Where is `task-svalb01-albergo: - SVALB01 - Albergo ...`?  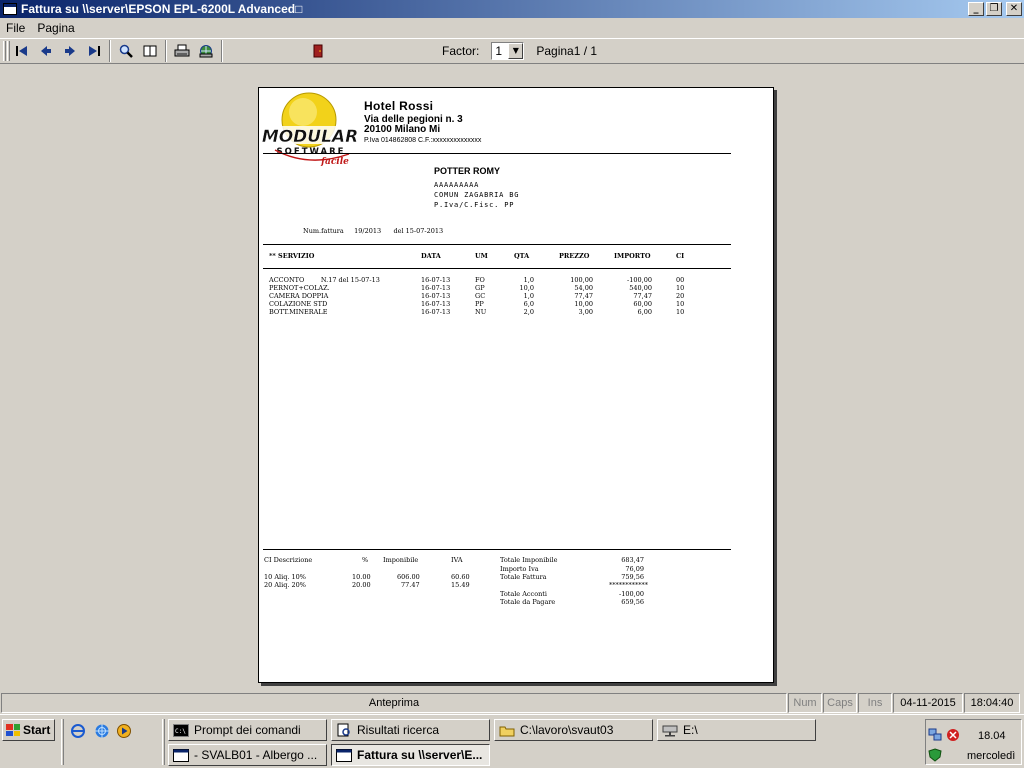 task-svalb01-albergo: - SVALB01 - Albergo ... is located at coordinates (247, 755).